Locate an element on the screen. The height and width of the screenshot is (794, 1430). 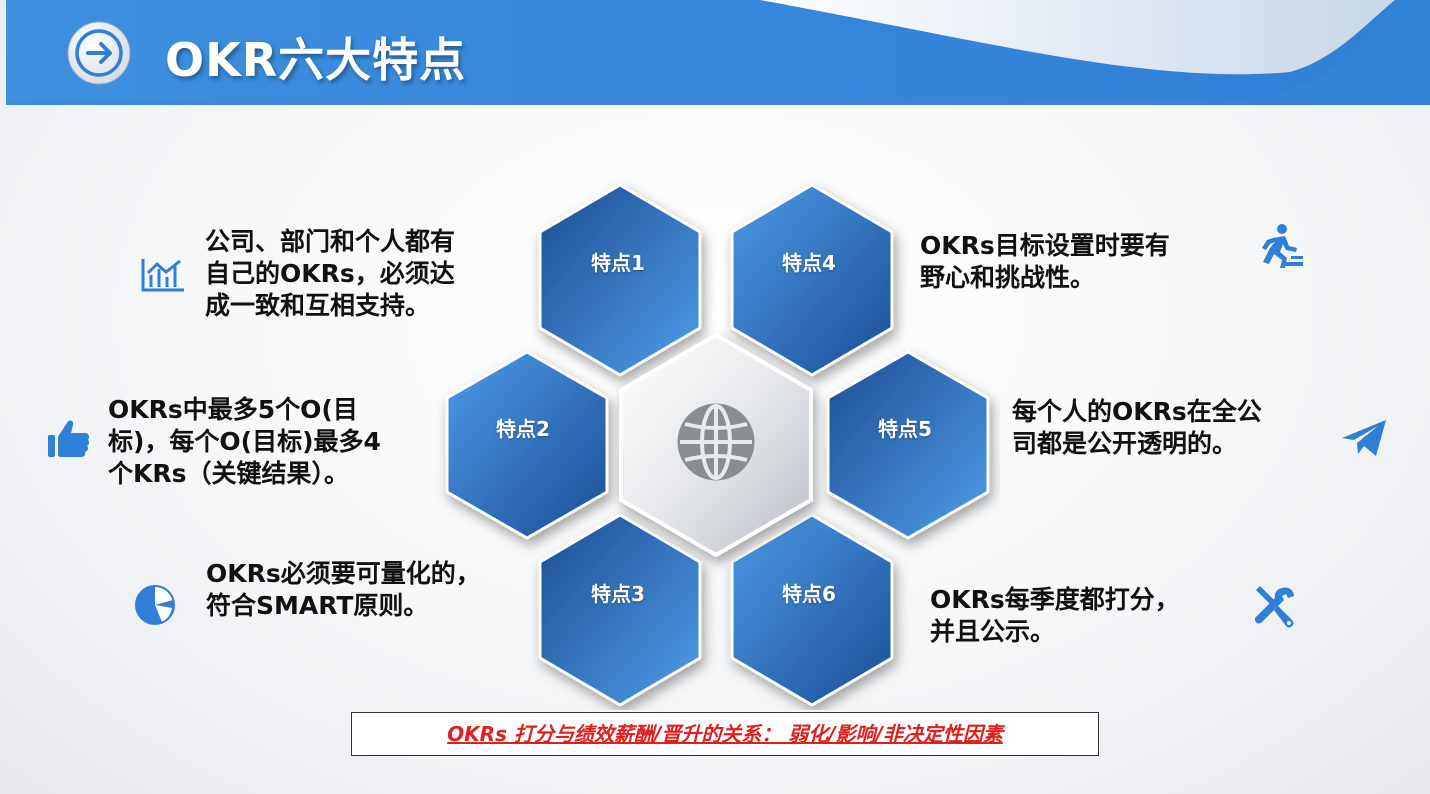
page-title: OKR六大特点 is located at coordinates (316, 60).